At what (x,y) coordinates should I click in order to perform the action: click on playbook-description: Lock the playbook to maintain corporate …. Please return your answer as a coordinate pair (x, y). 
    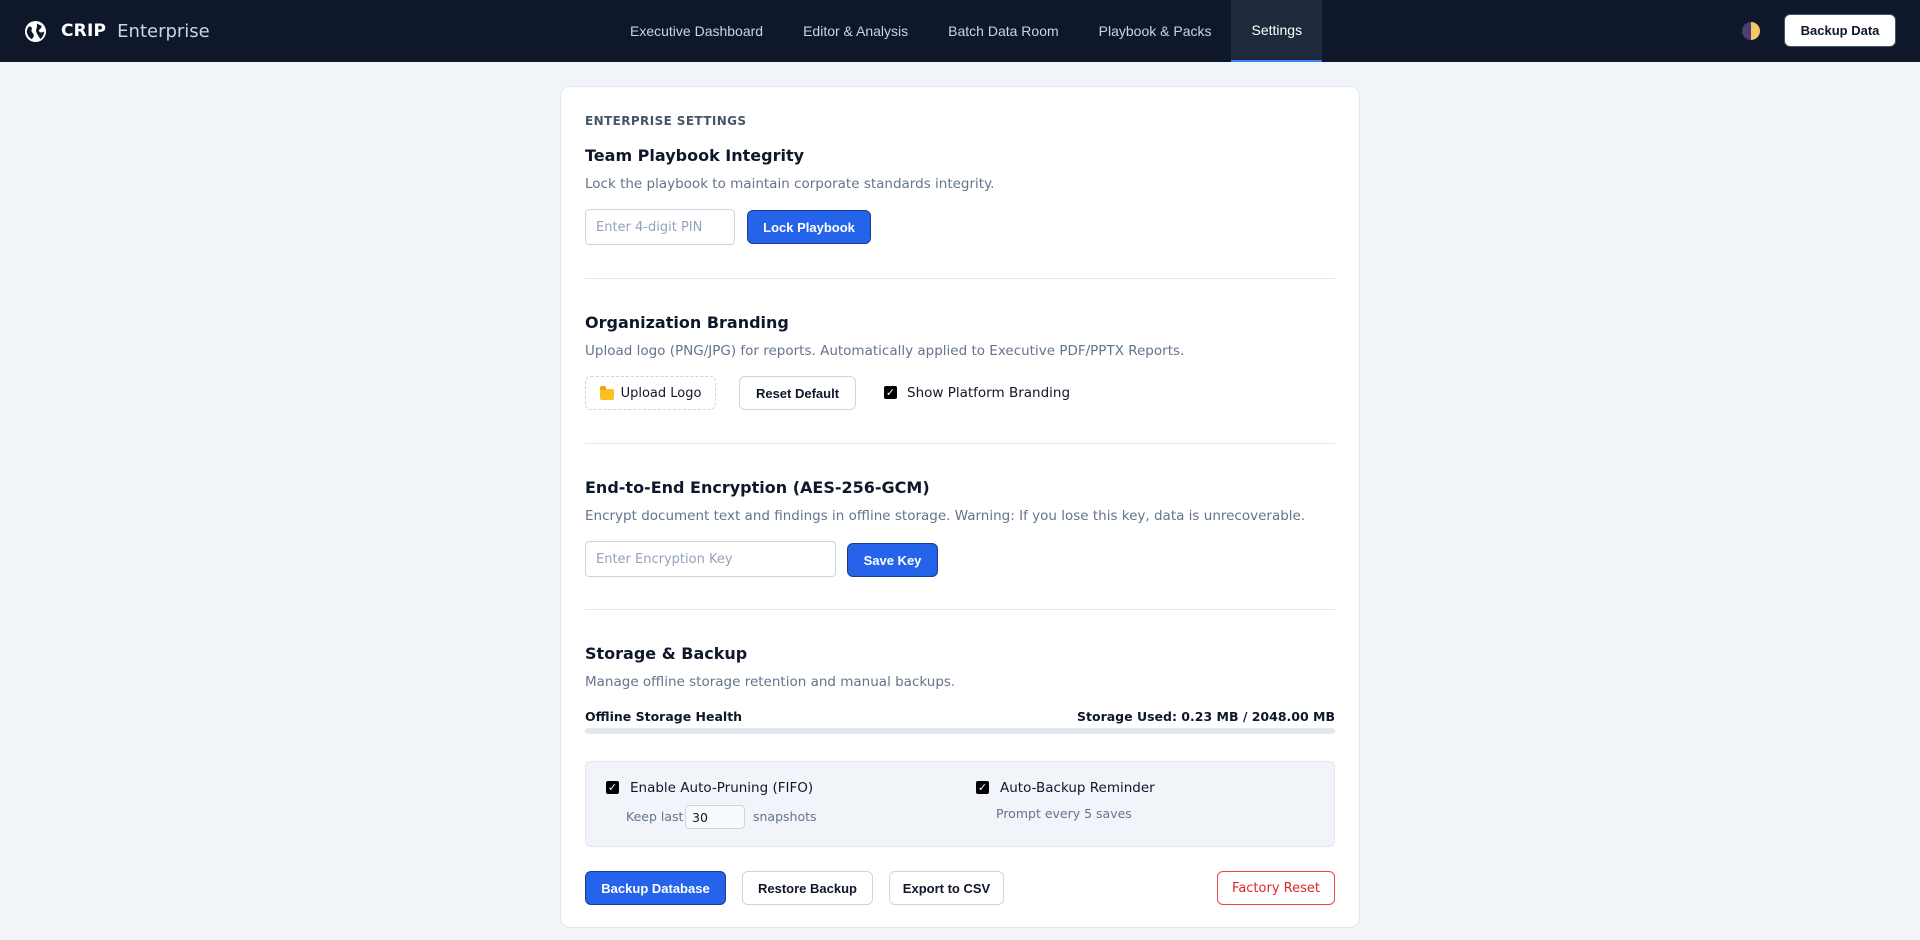
    Looking at the image, I should click on (790, 184).